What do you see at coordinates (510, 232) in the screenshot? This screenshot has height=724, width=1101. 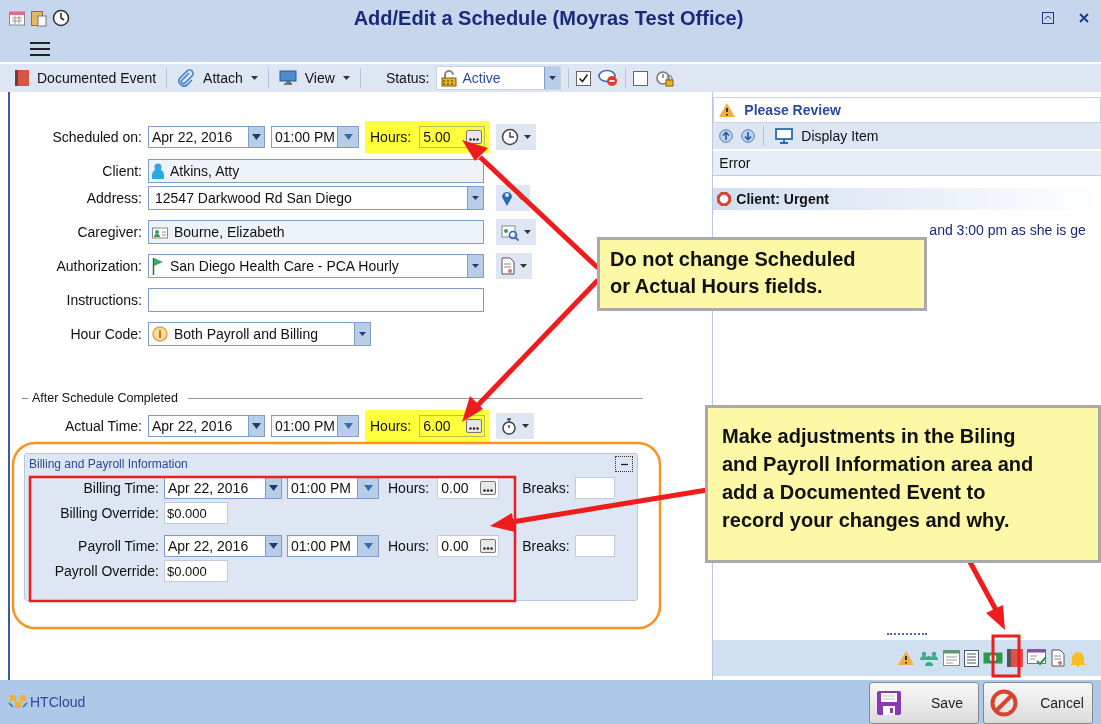 I see `person-search-icon` at bounding box center [510, 232].